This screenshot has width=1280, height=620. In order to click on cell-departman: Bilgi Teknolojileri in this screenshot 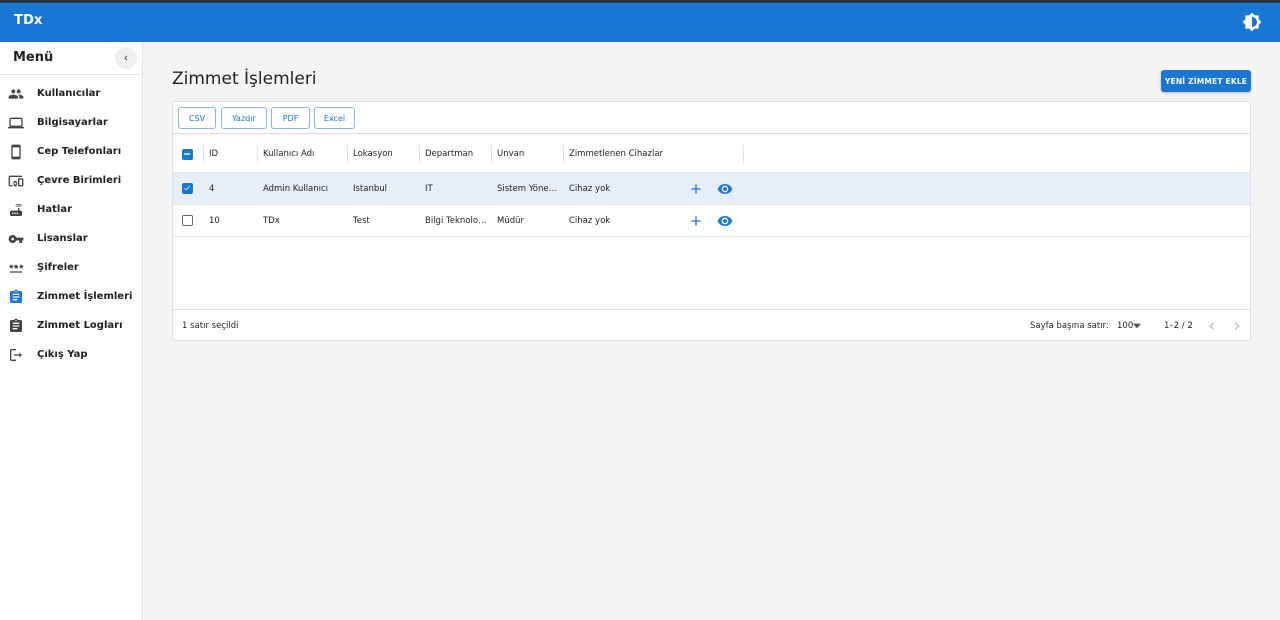, I will do `click(456, 220)`.